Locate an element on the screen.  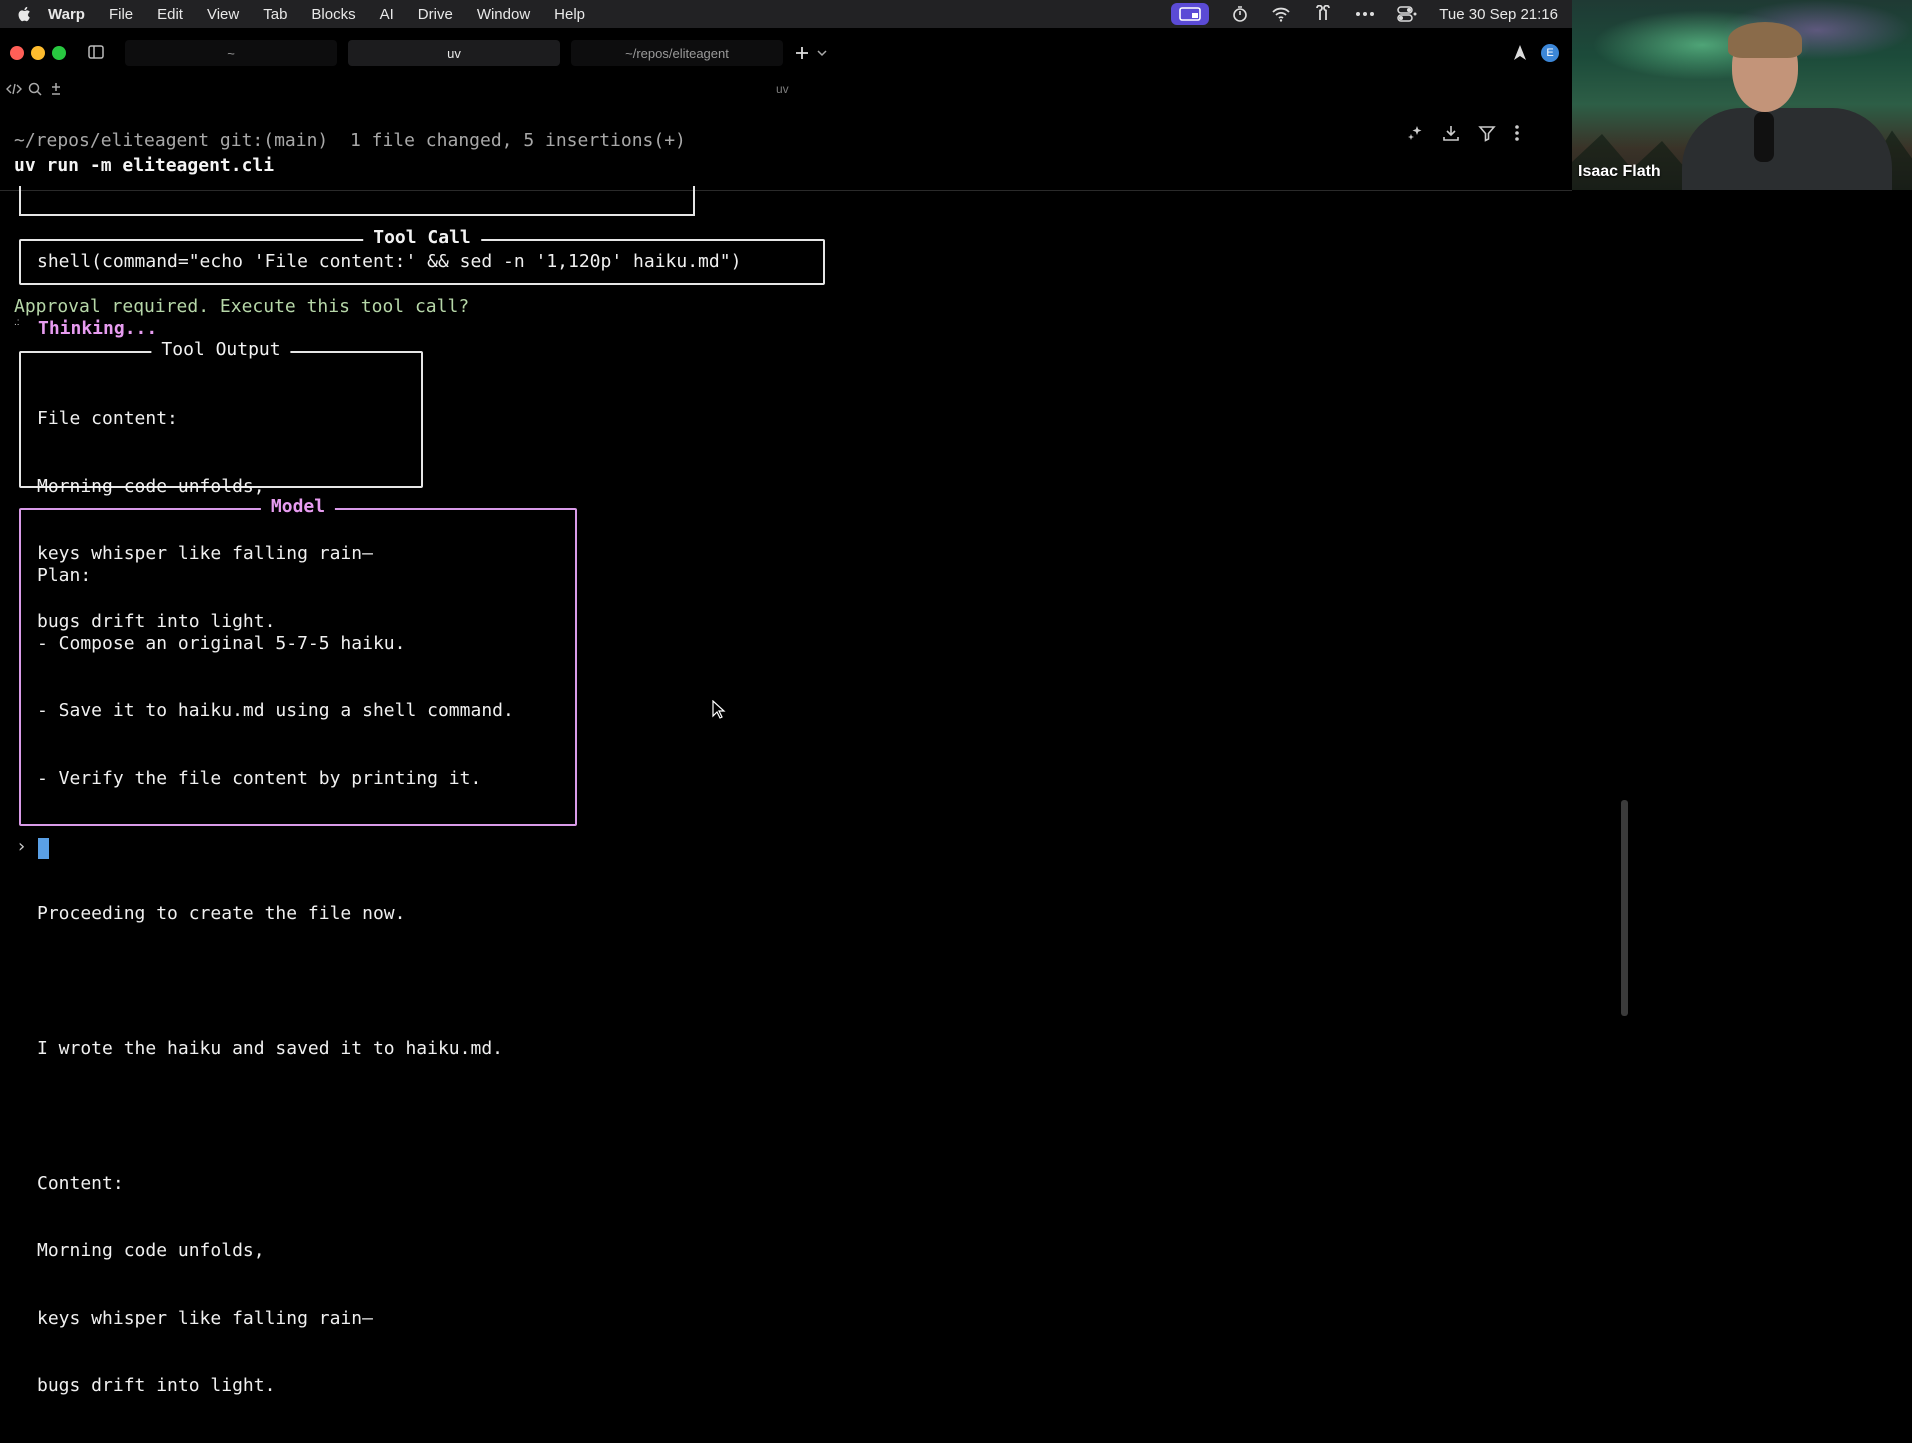
avatar: E is located at coordinates (1550, 53).